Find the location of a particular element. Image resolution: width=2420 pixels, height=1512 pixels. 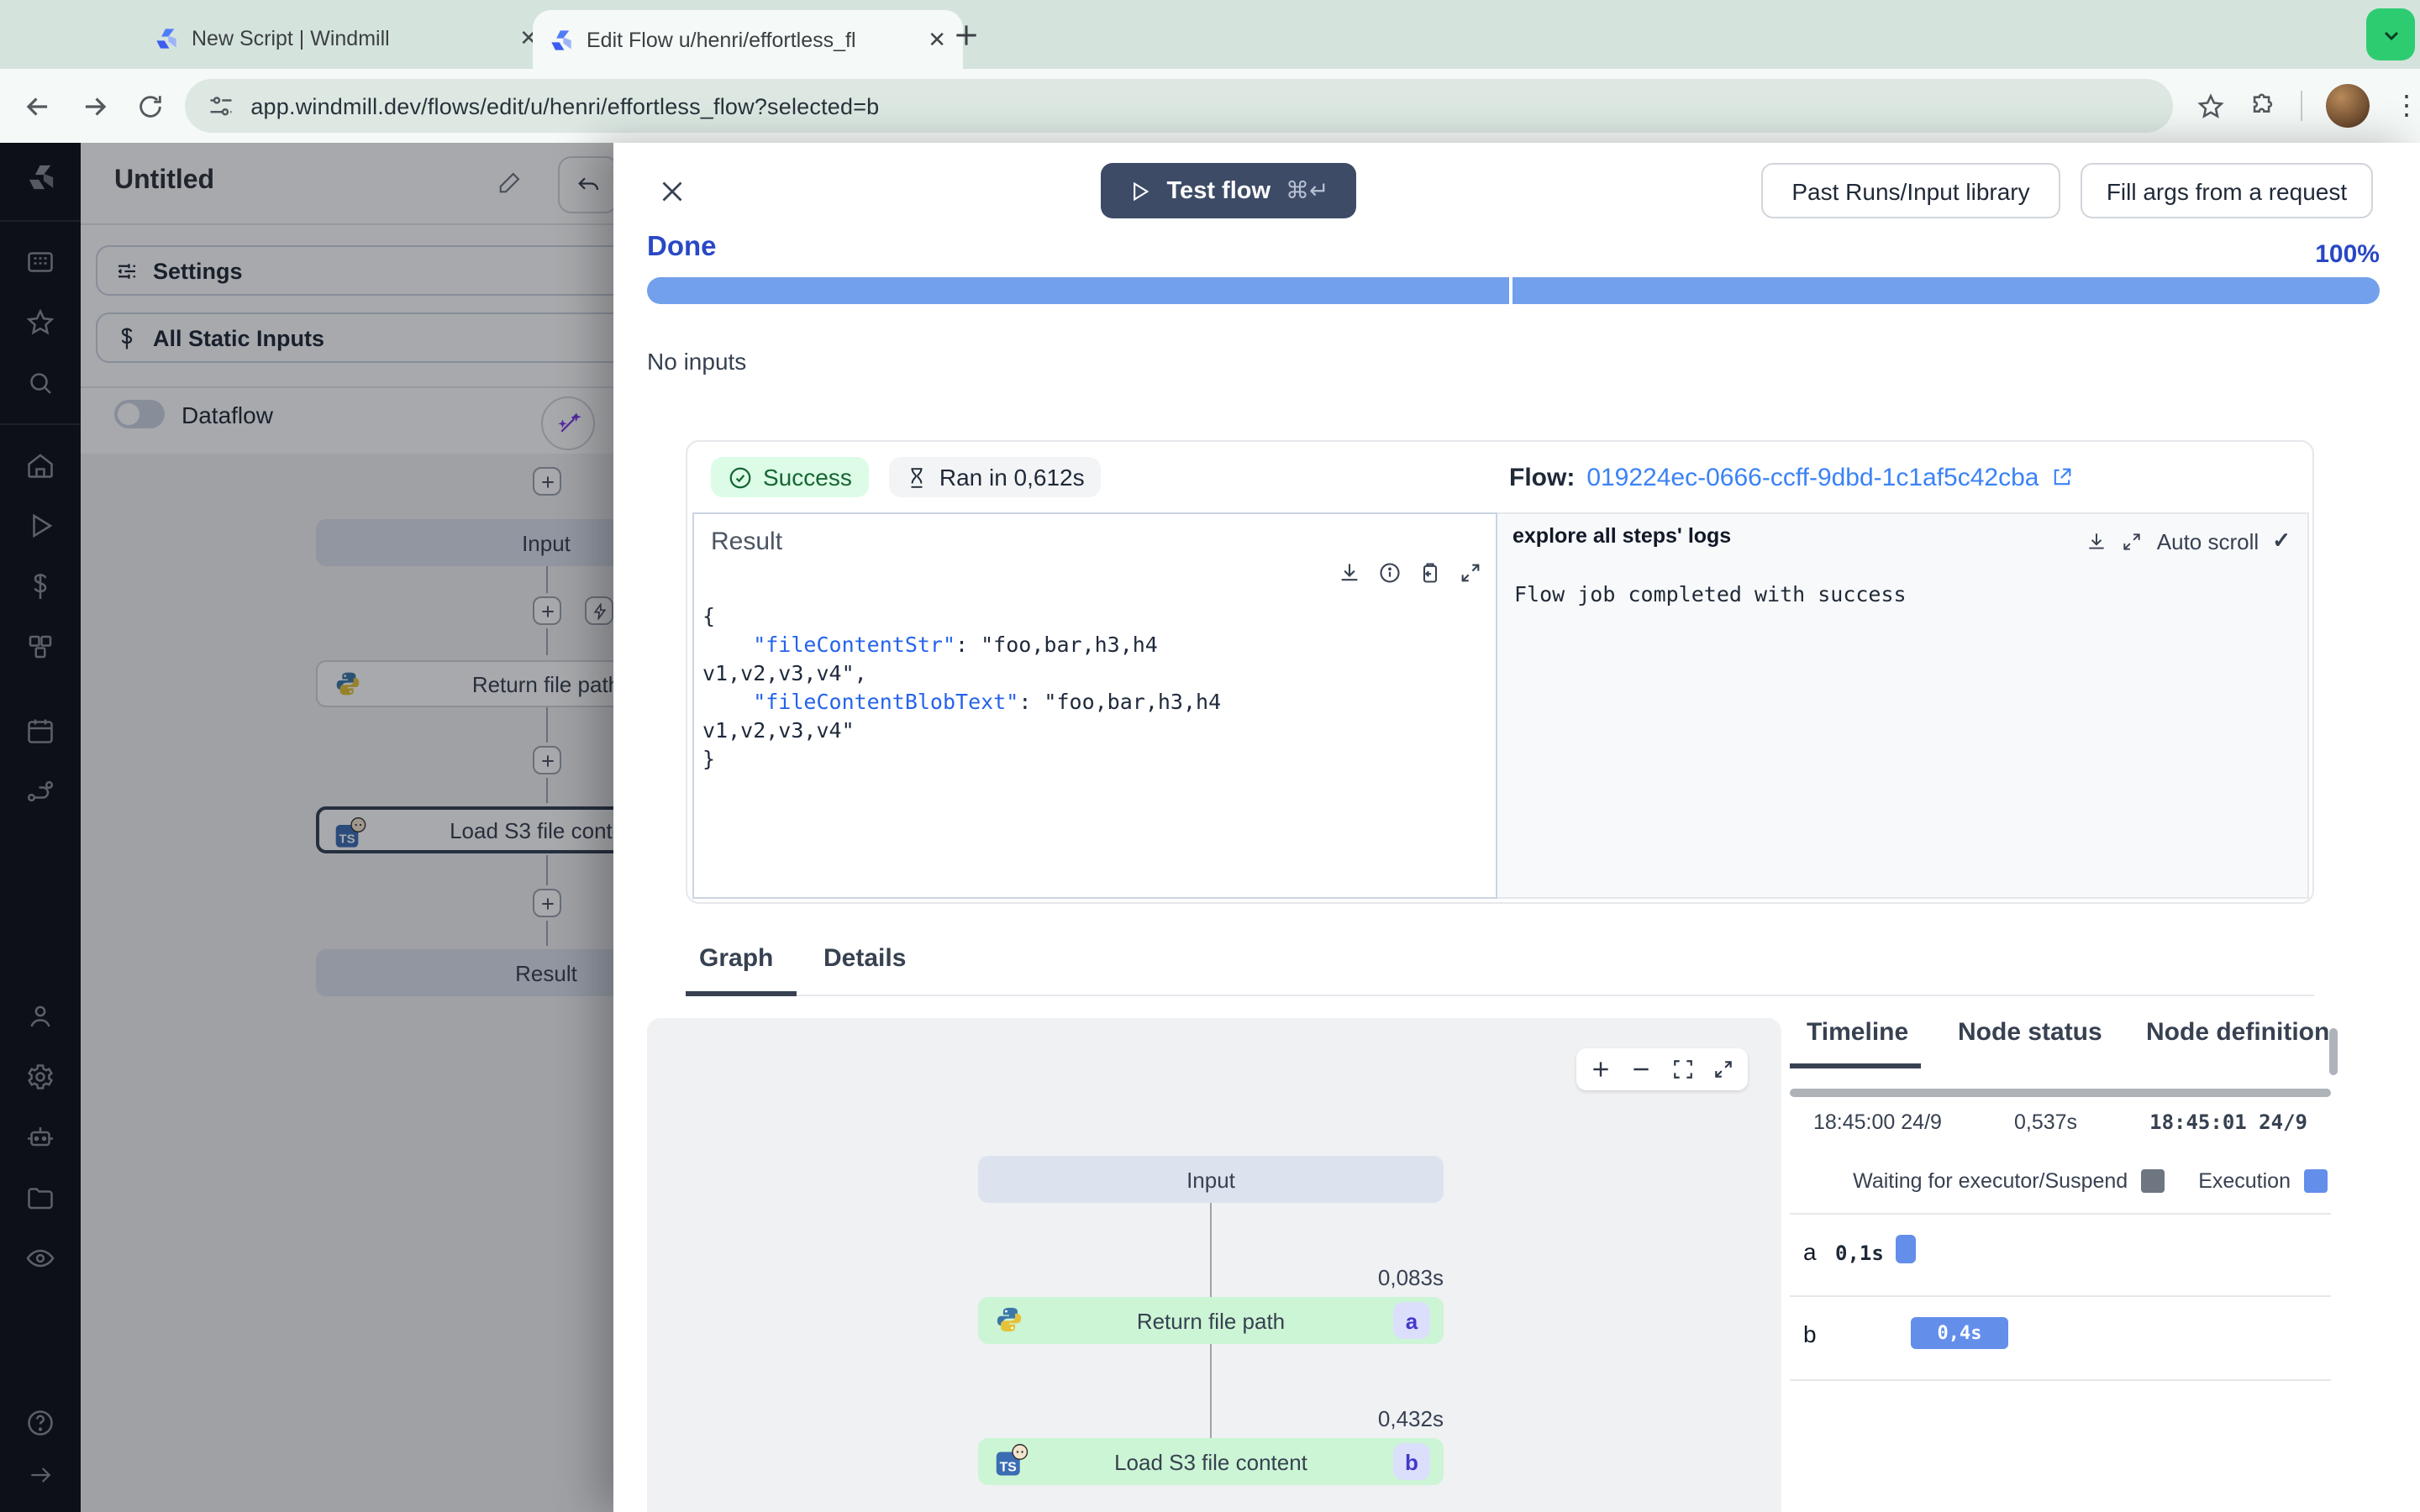

extensions-icon is located at coordinates (2263, 106).